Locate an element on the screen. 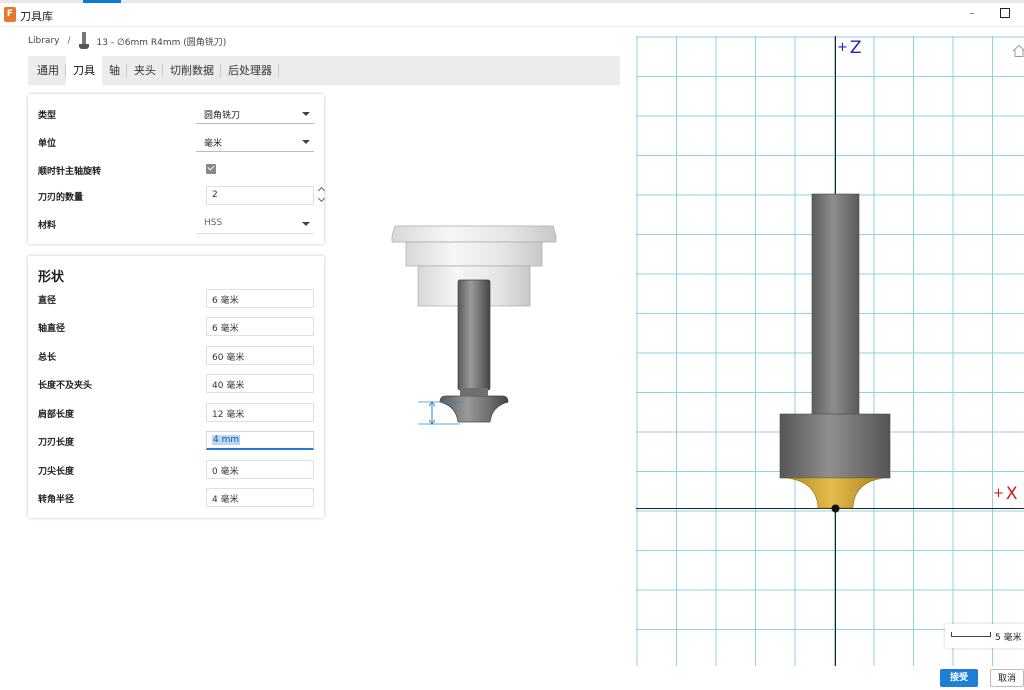 This screenshot has width=1024, height=690. tool-3d-model is located at coordinates (835, 353).